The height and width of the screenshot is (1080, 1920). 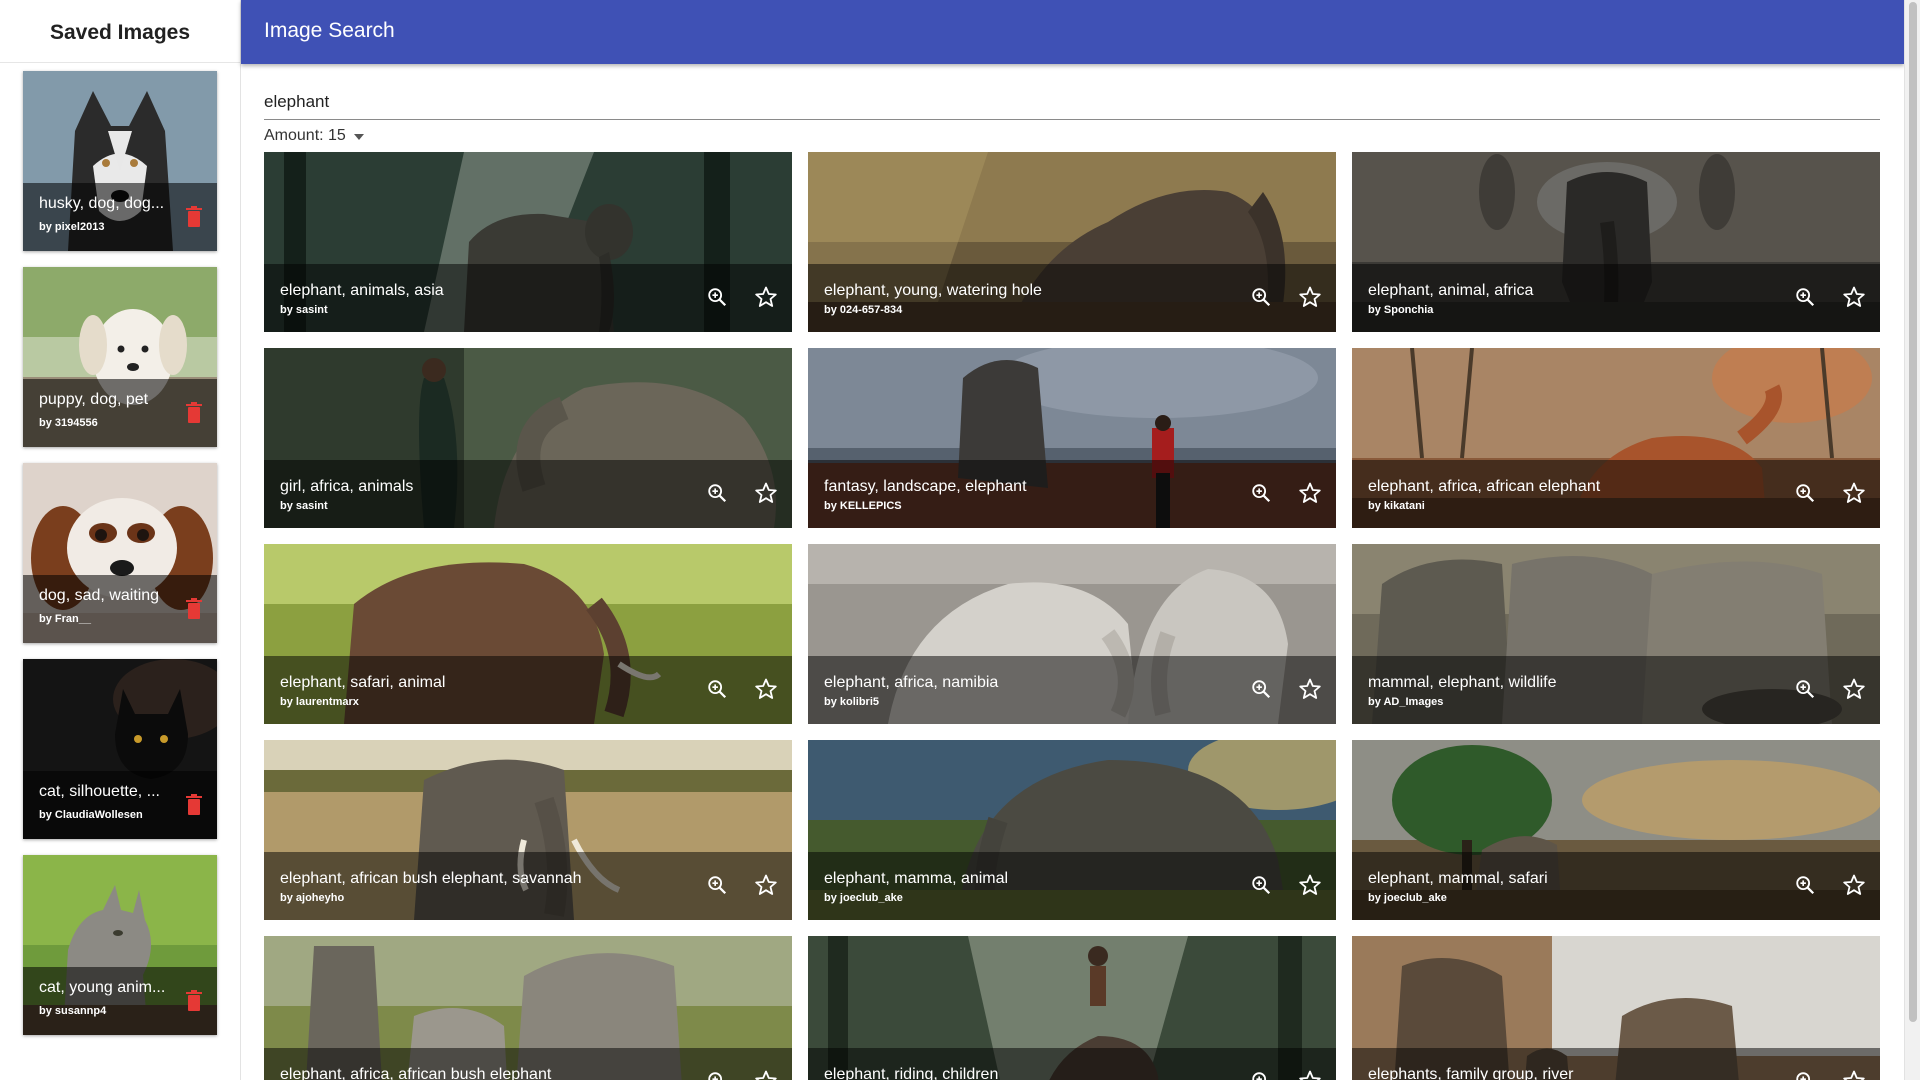 What do you see at coordinates (1072, 1064) in the screenshot?
I see `result-caption: elephant, riding, children` at bounding box center [1072, 1064].